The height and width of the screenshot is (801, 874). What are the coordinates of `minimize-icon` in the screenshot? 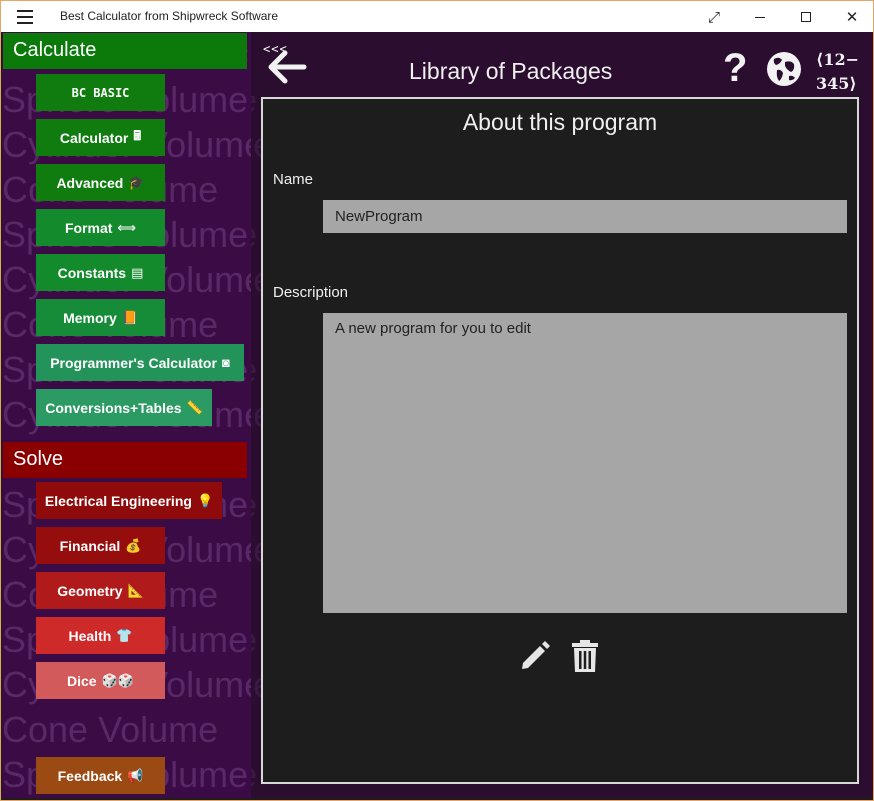 It's located at (760, 17).